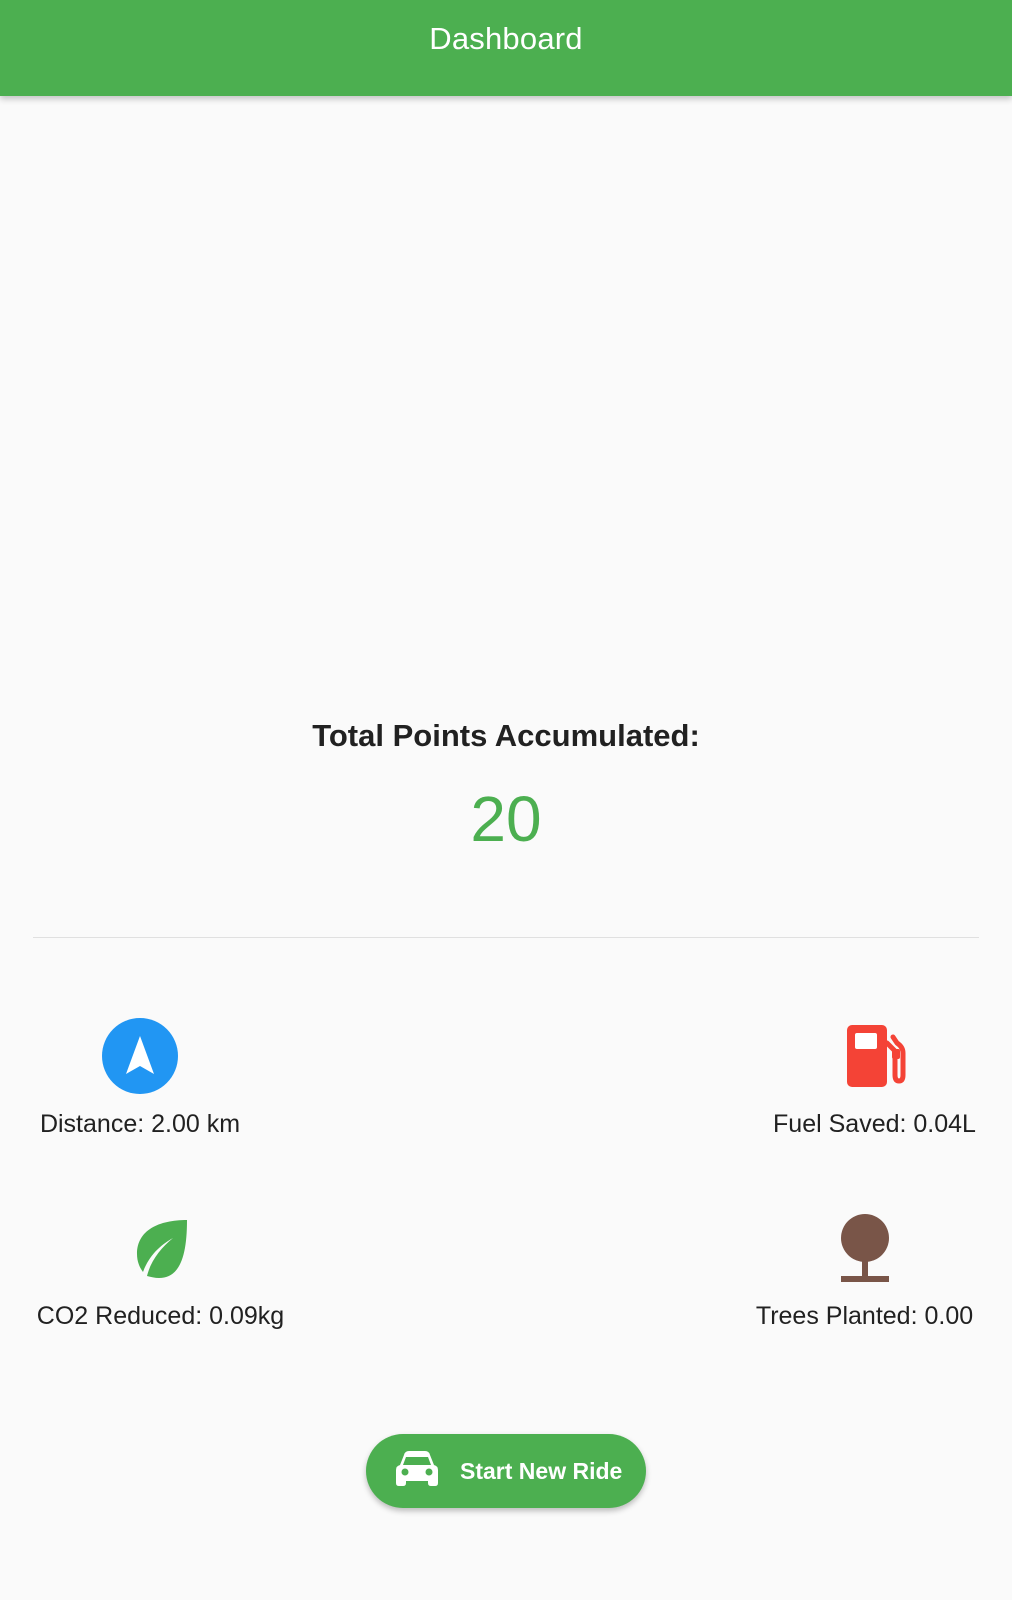 The width and height of the screenshot is (1012, 1600). I want to click on app-bar: Dashboard, so click(506, 48).